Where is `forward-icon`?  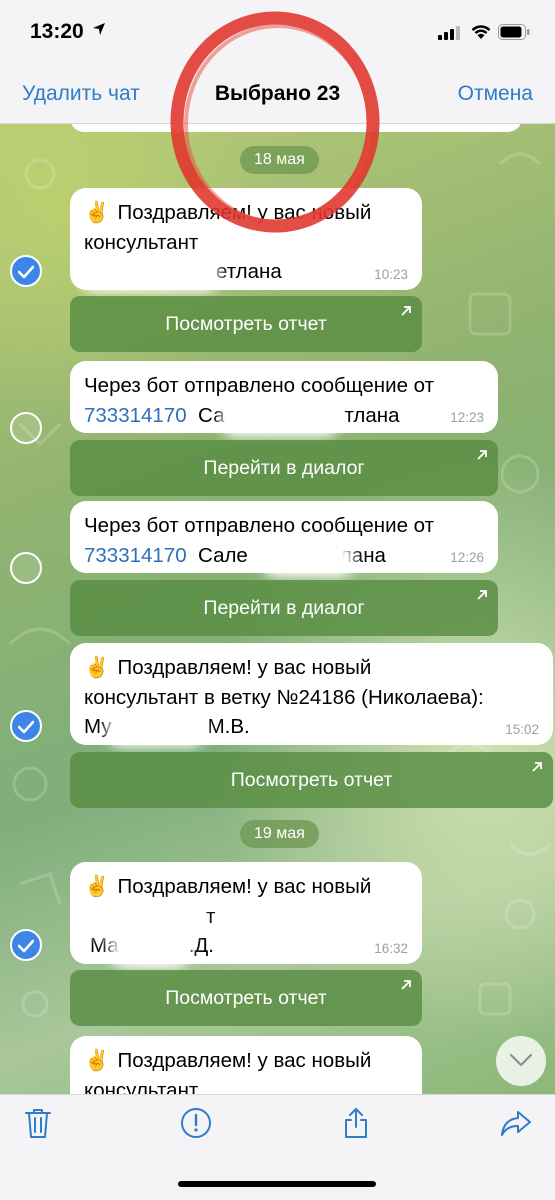 forward-icon is located at coordinates (516, 1123).